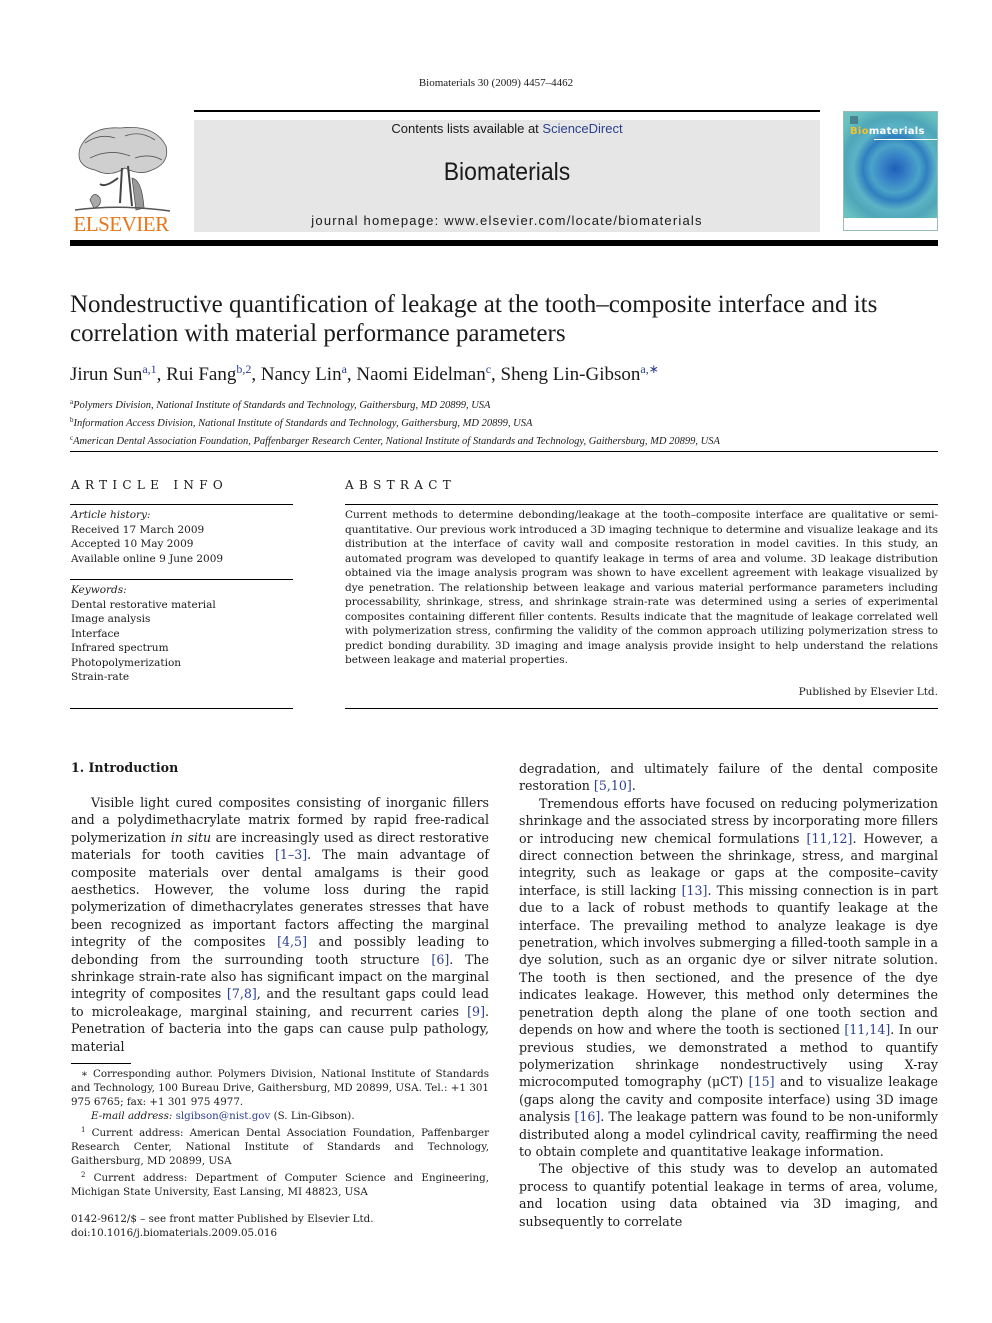 Image resolution: width=992 pixels, height=1323 pixels. Describe the element at coordinates (507, 172) in the screenshot. I see `journal-name: Biomaterials` at that location.